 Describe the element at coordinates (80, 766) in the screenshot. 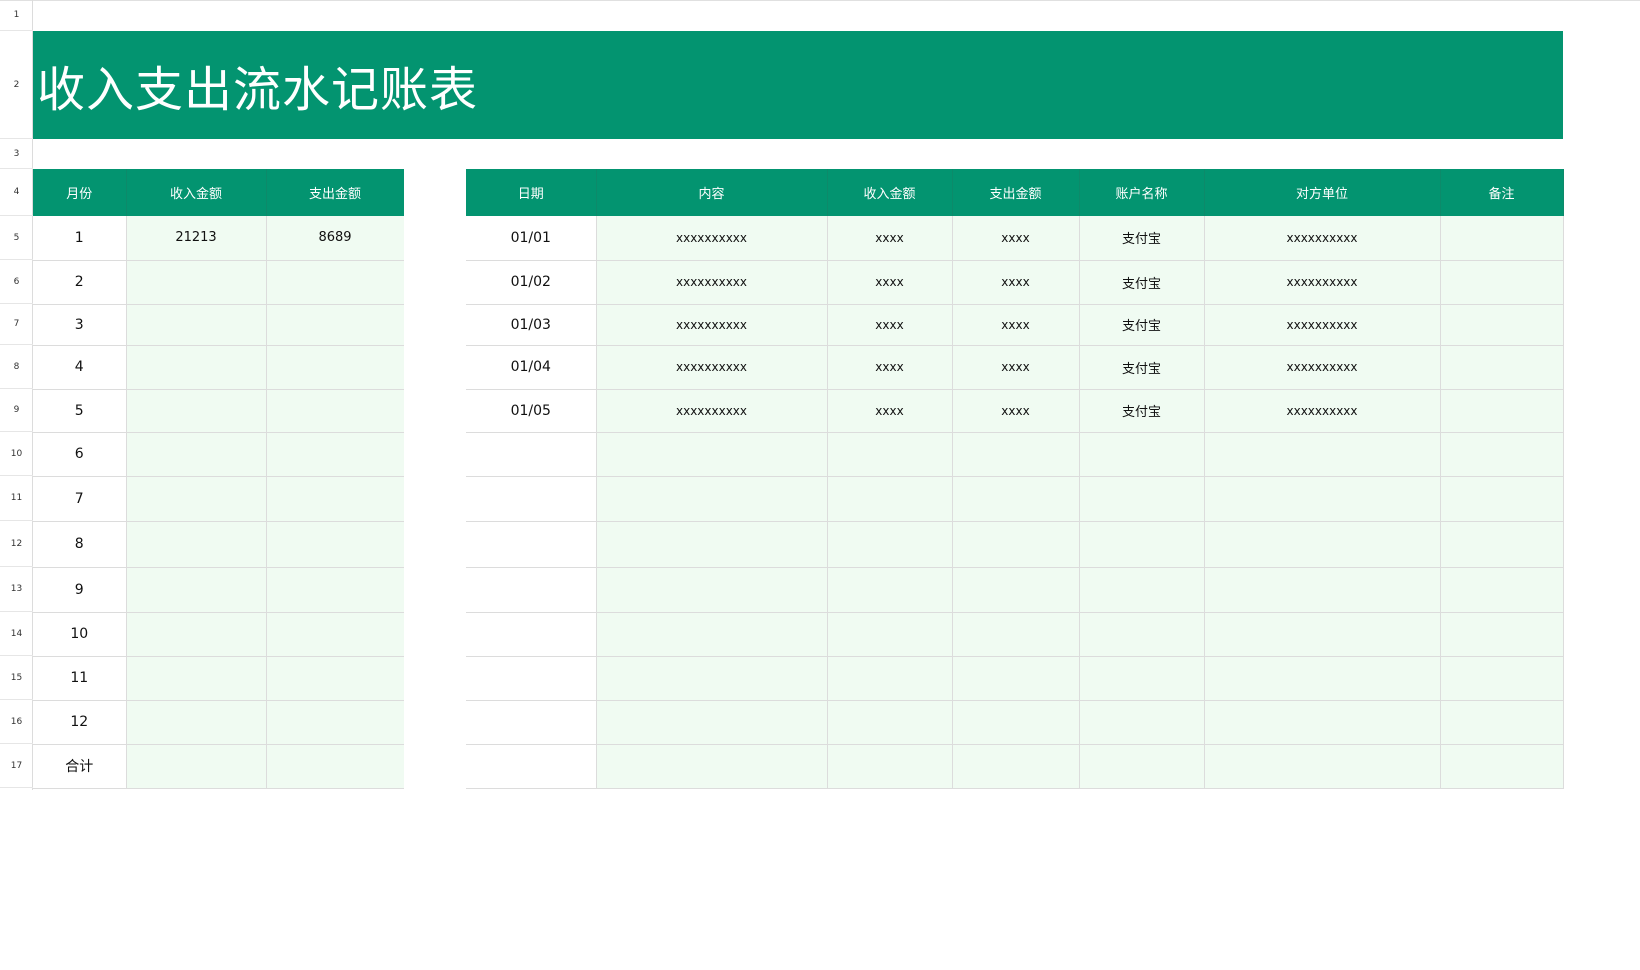

I see `summary-cell: 合计` at that location.